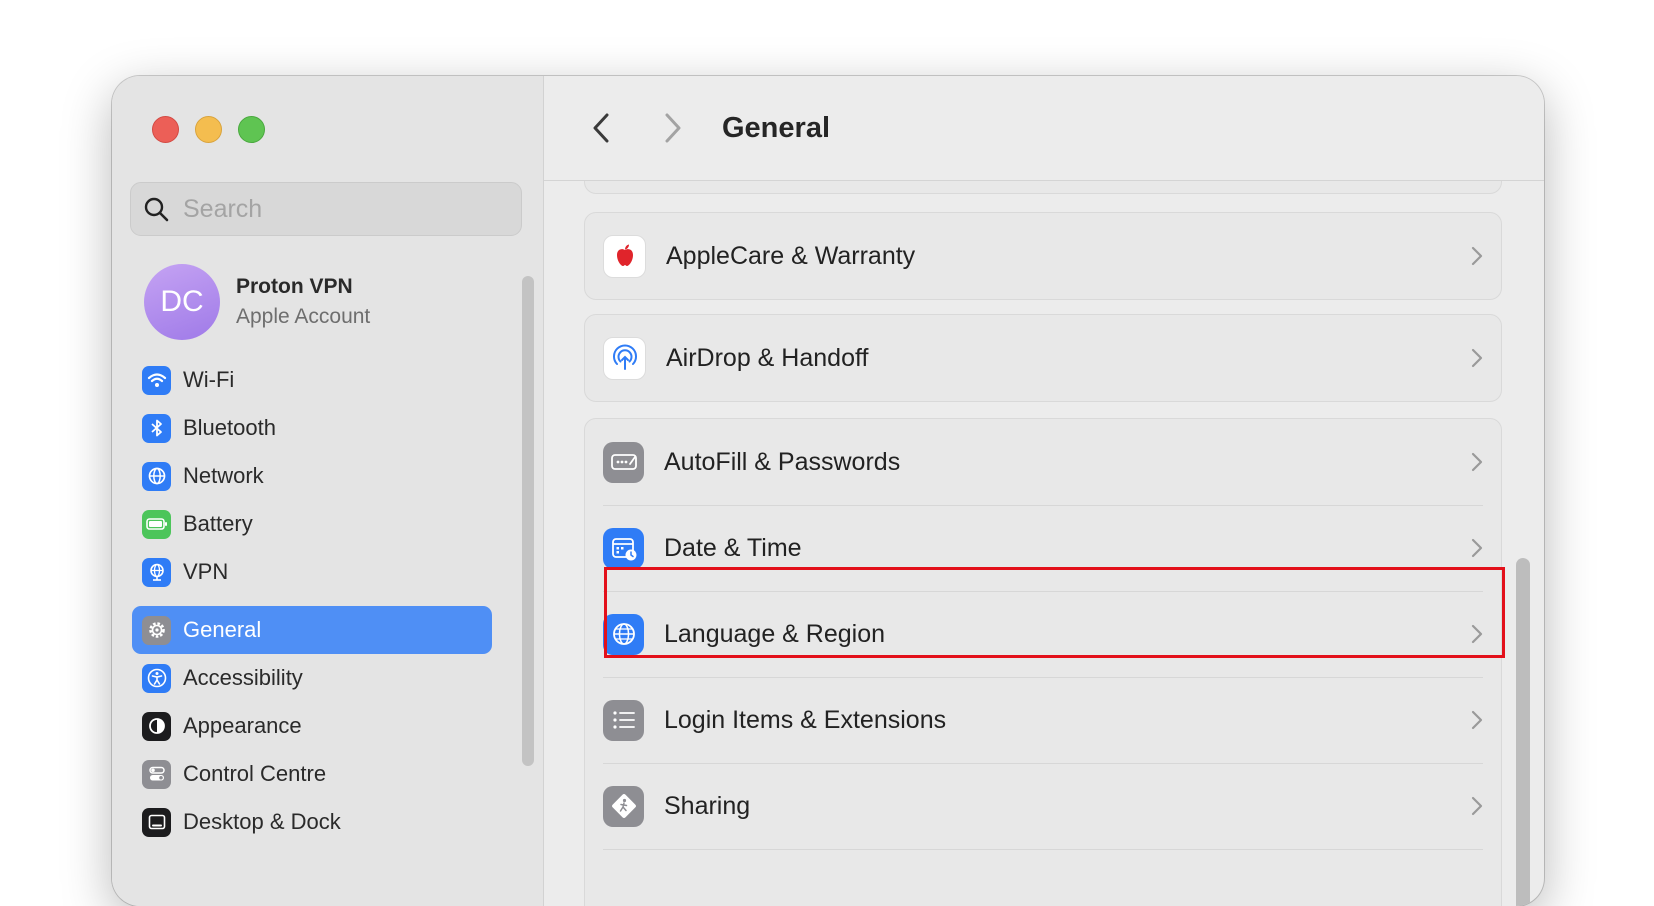  I want to click on row-applecare-warranty: AppleCare & Warranty, so click(1043, 256).